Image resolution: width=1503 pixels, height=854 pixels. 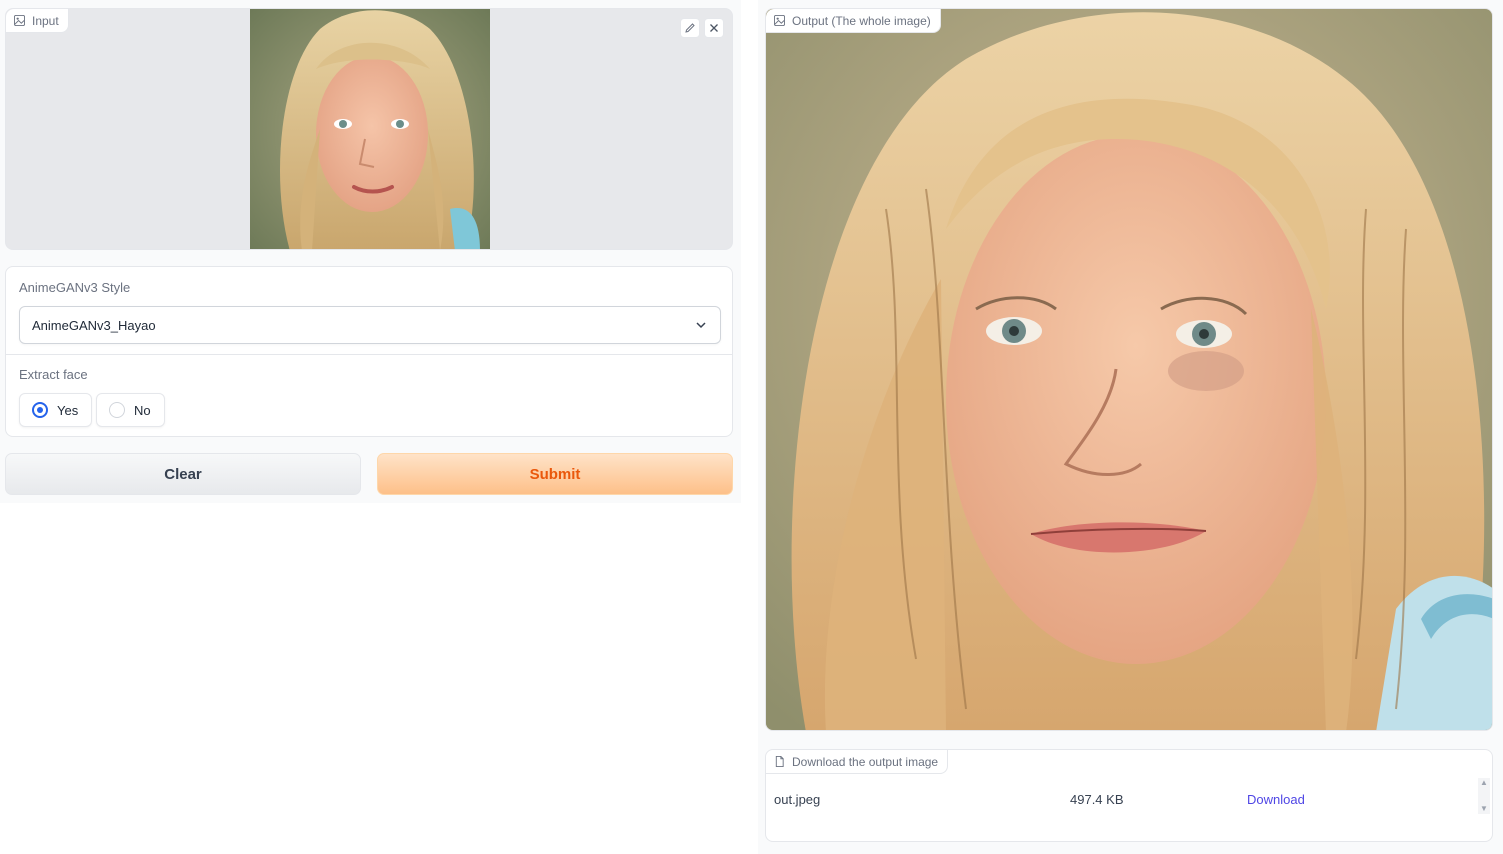 I want to click on extract-face-no-label: No, so click(x=142, y=410).